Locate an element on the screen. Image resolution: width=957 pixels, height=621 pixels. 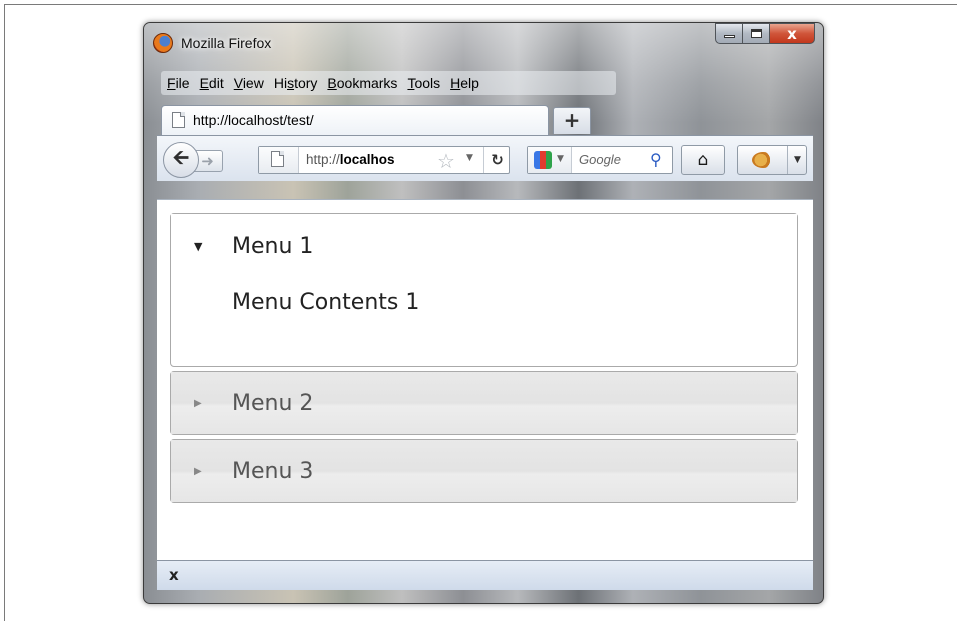
page-border-top is located at coordinates (480, 4).